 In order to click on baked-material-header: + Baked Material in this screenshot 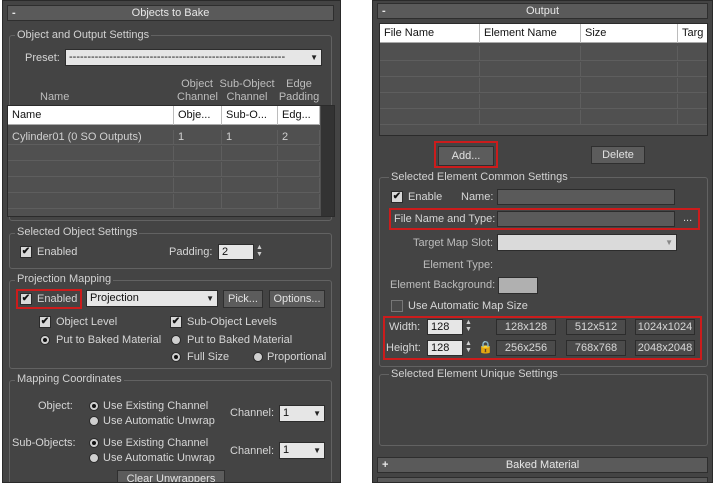, I will do `click(542, 465)`.